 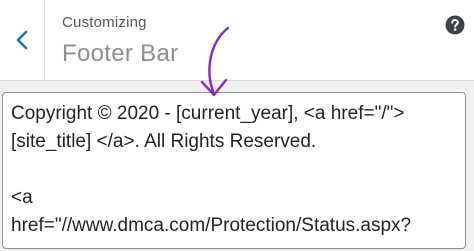 I want to click on customizing-label: Customizing, so click(x=104, y=22).